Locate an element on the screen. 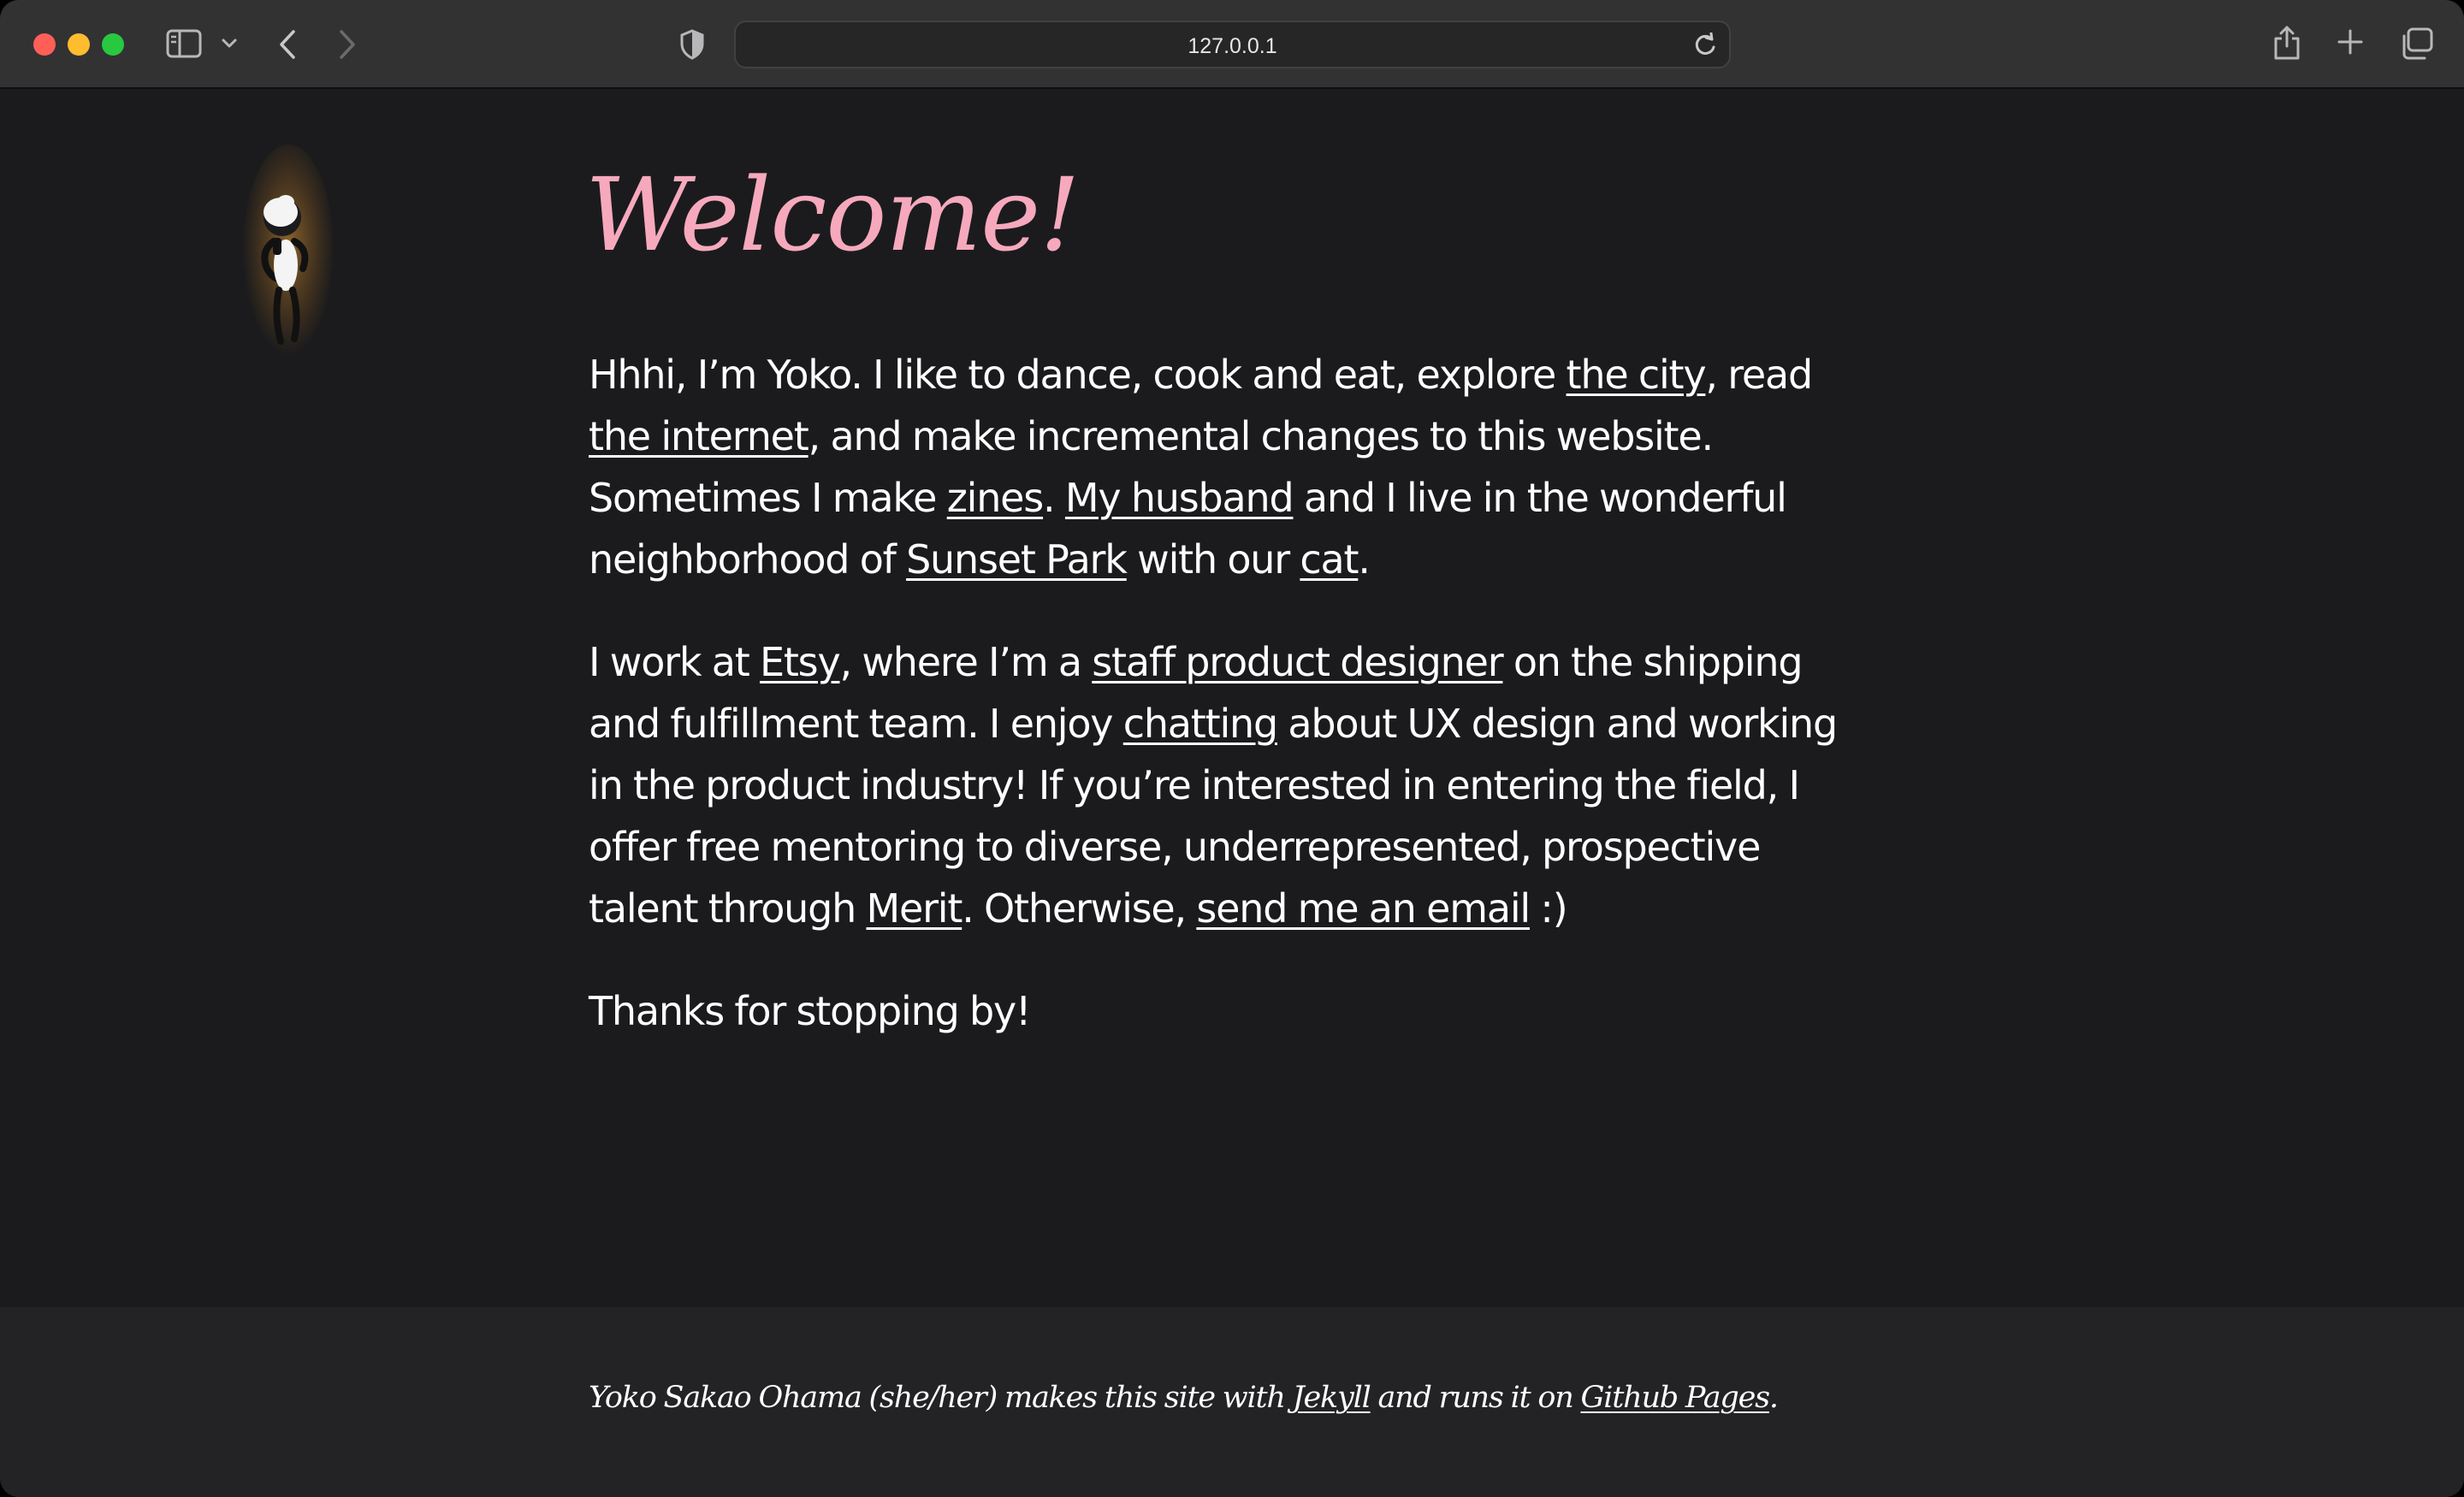  intro-text: , read is located at coordinates (1759, 375).